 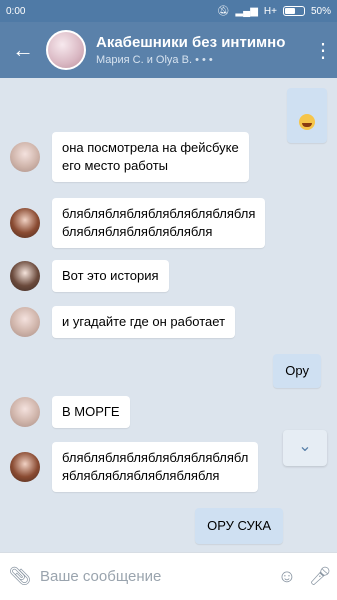 I want to click on more-vertical-icon: ⋮, so click(x=323, y=50).